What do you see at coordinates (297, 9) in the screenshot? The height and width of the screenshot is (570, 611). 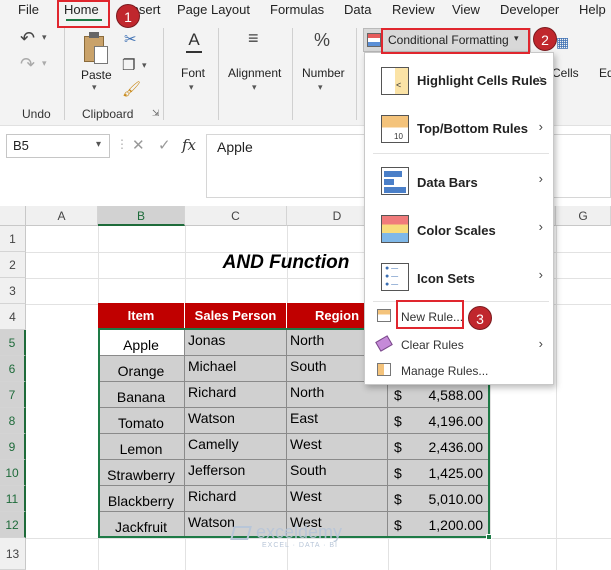 I see `menu-formulas: Formulas` at bounding box center [297, 9].